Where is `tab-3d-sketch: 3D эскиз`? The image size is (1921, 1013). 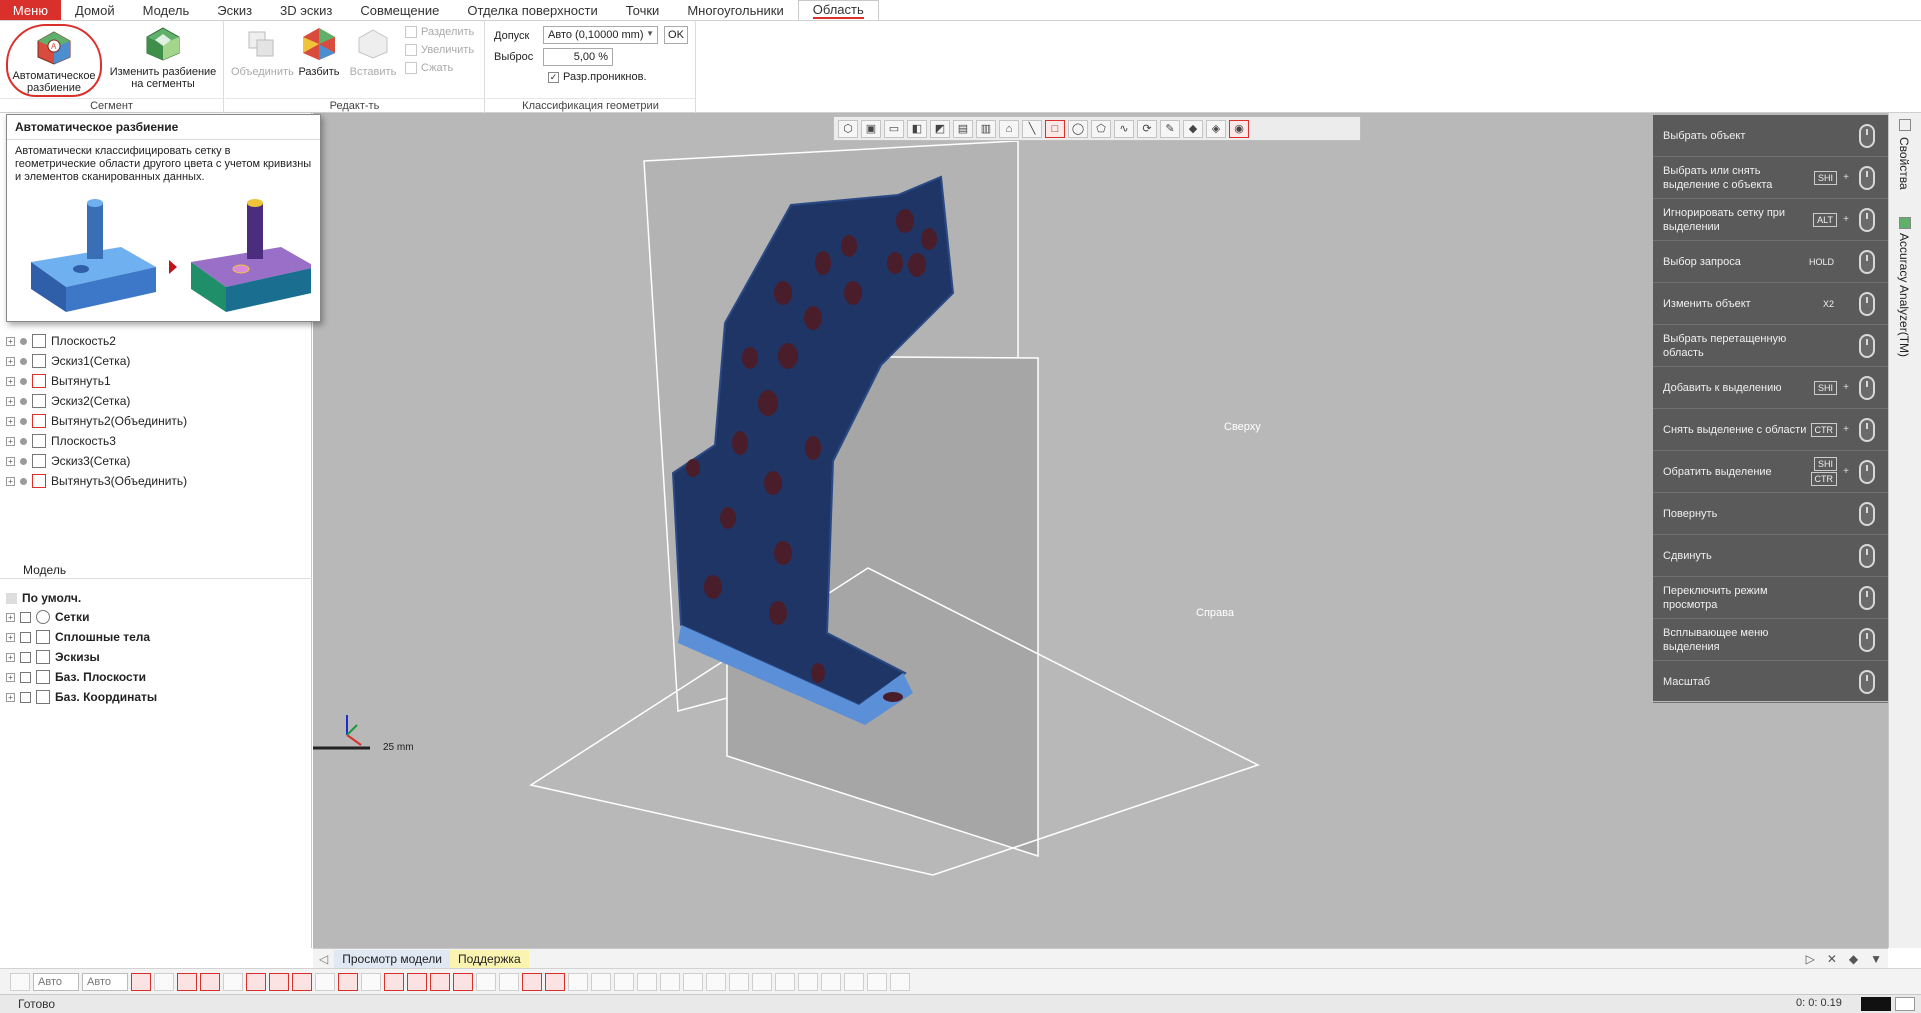 tab-3d-sketch: 3D эскиз is located at coordinates (306, 10).